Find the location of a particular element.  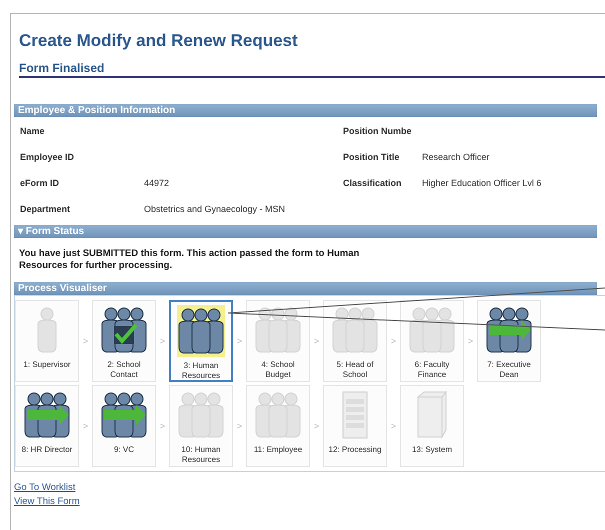

process-step: 3: Human Resources is located at coordinates (201, 341).